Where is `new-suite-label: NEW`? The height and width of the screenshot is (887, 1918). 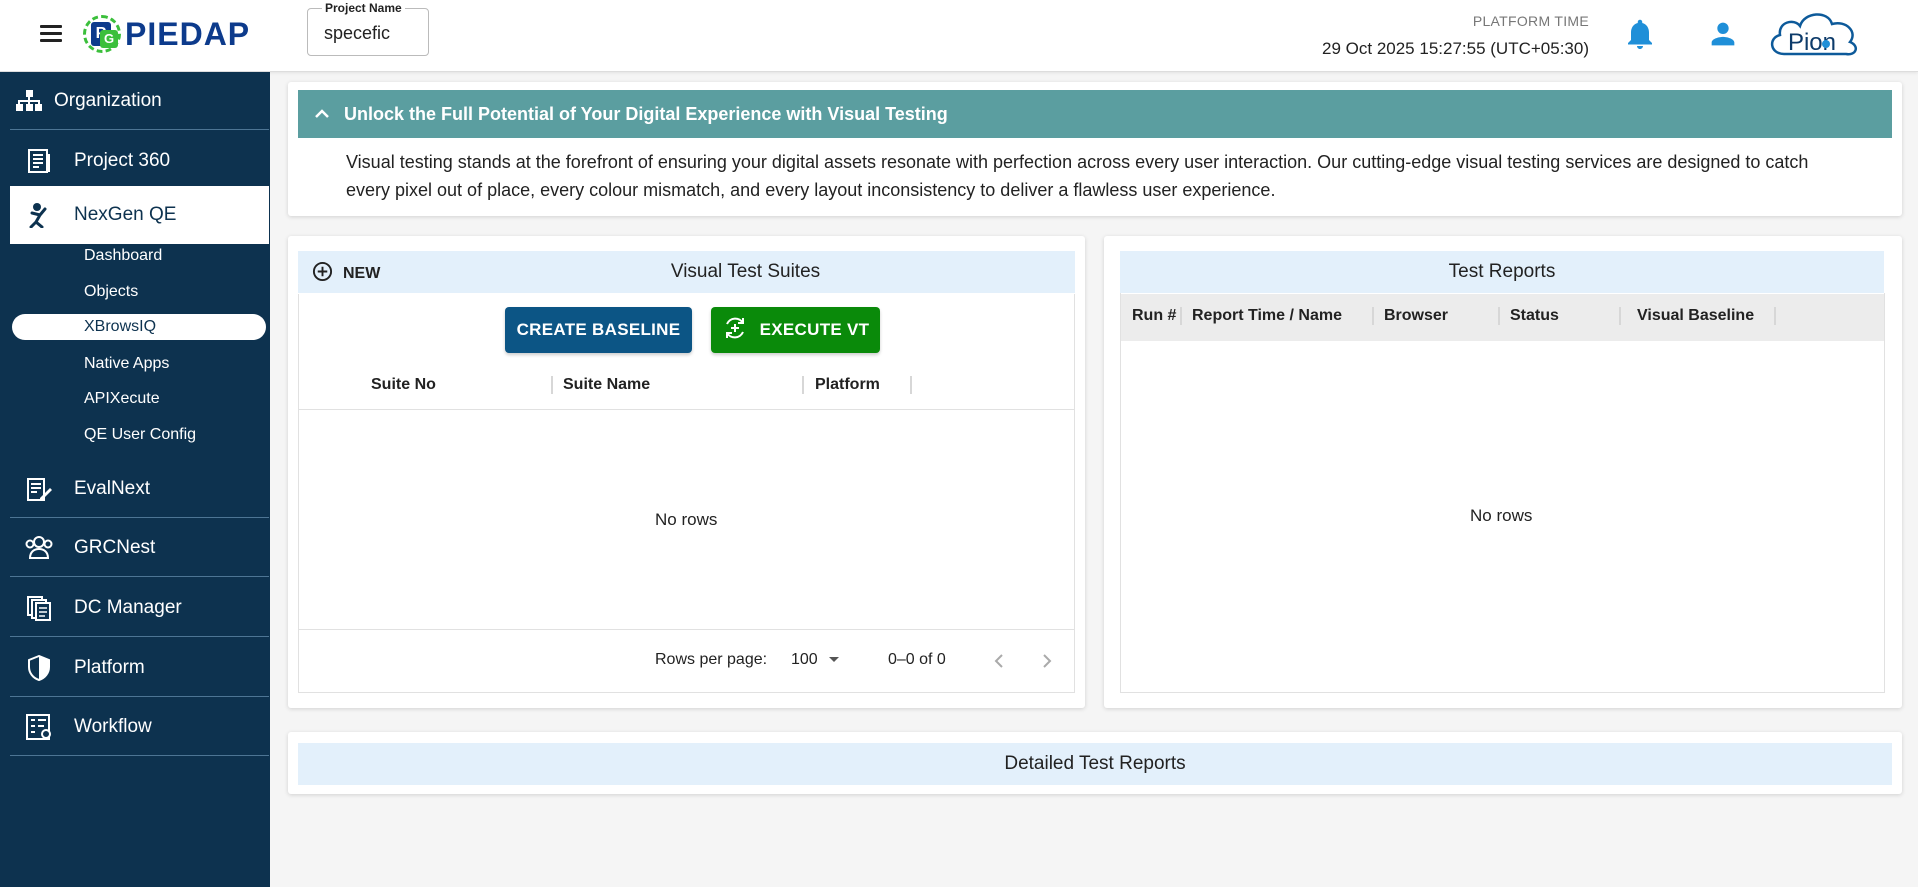
new-suite-label: NEW is located at coordinates (362, 273).